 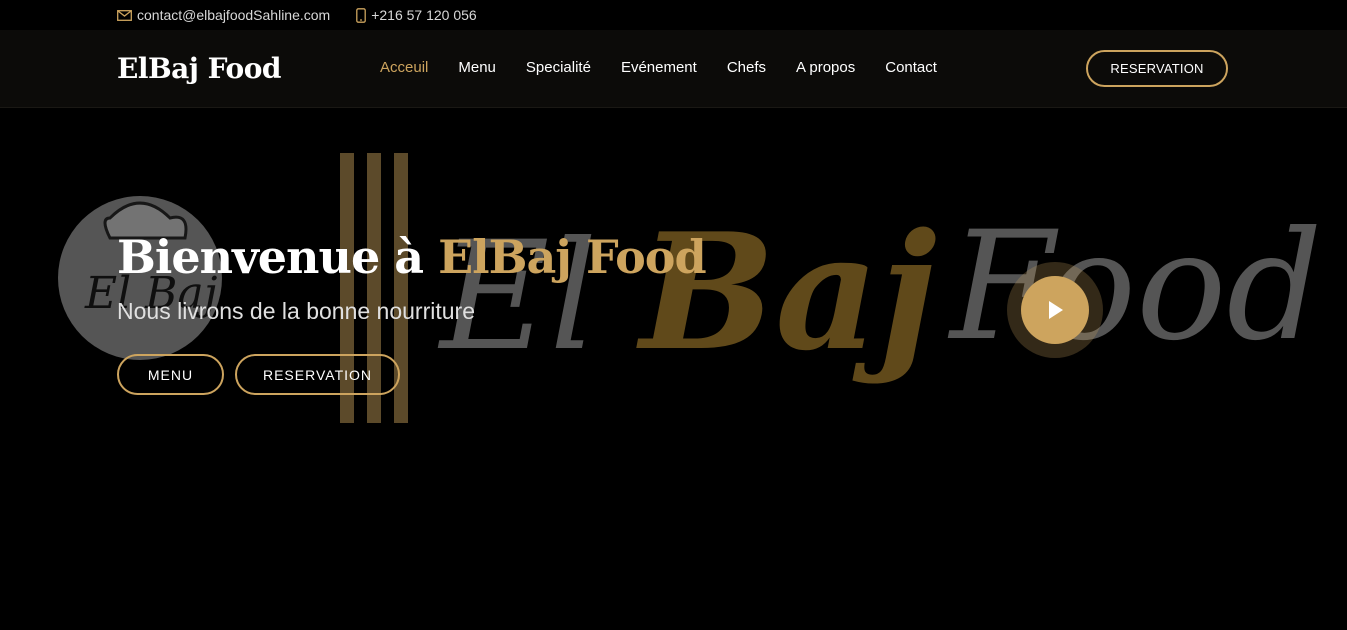 What do you see at coordinates (572, 257) in the screenshot?
I see `hero-title-accent: ElBaj Food` at bounding box center [572, 257].